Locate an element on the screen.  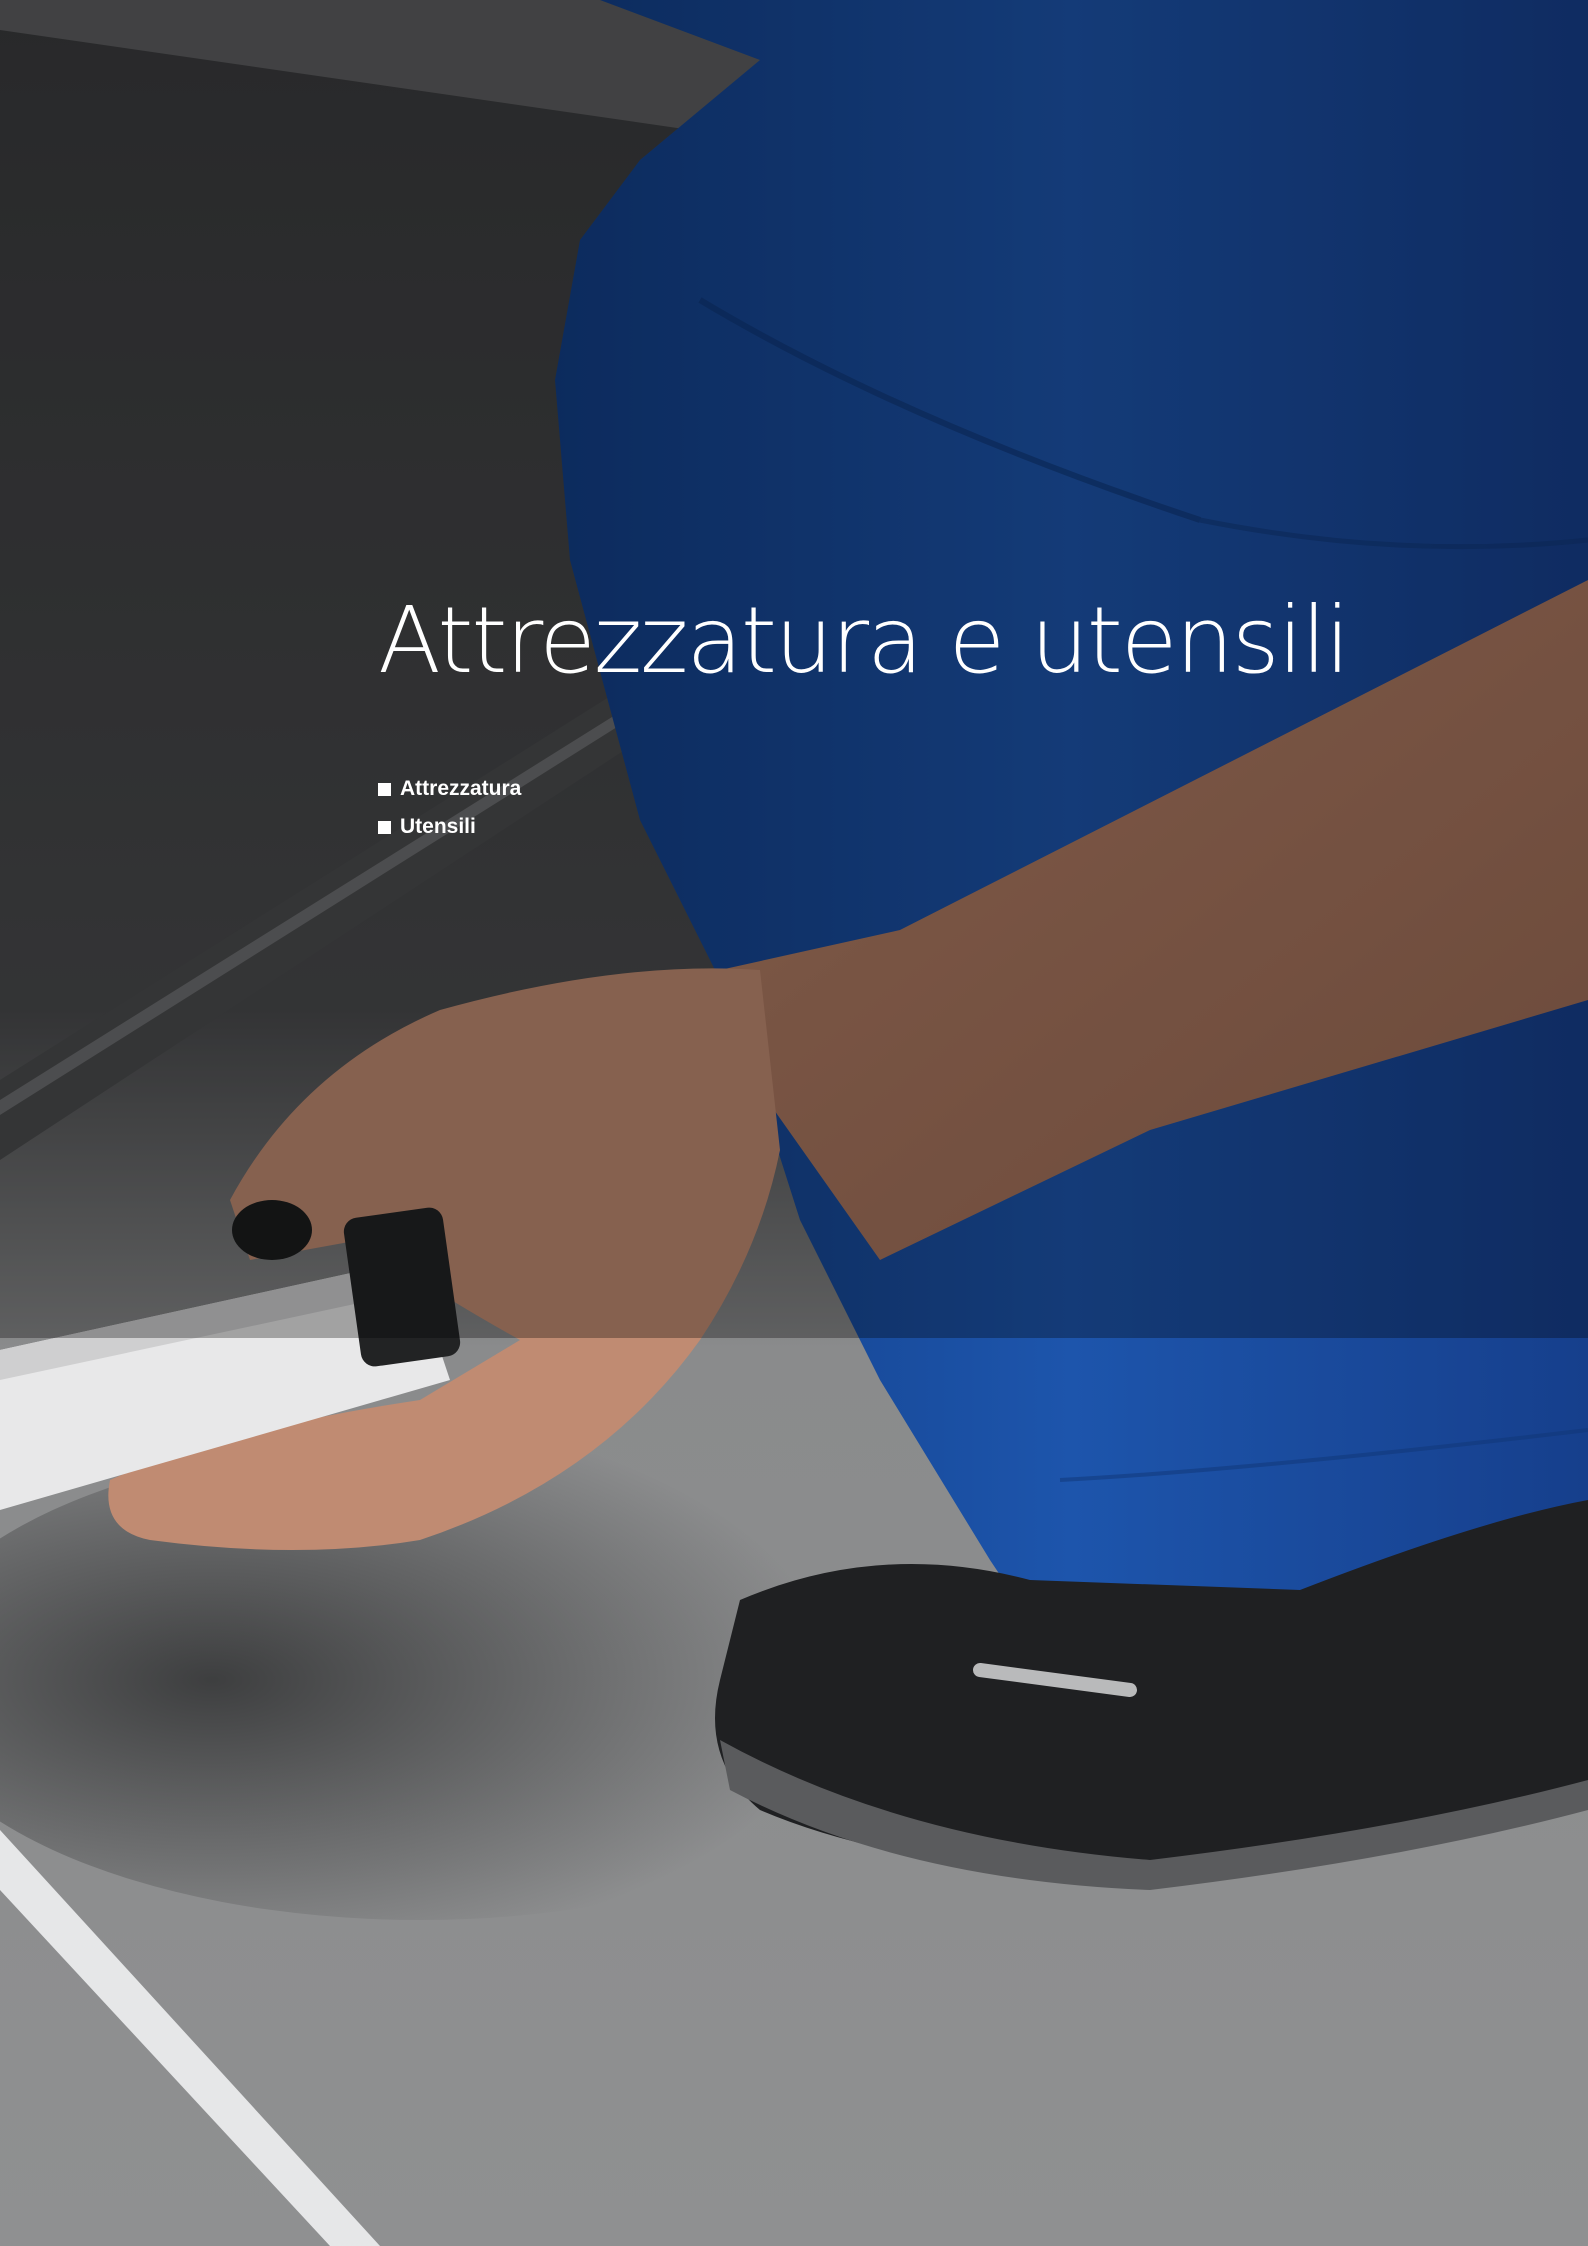
section-item-label: Utensili is located at coordinates (438, 826).